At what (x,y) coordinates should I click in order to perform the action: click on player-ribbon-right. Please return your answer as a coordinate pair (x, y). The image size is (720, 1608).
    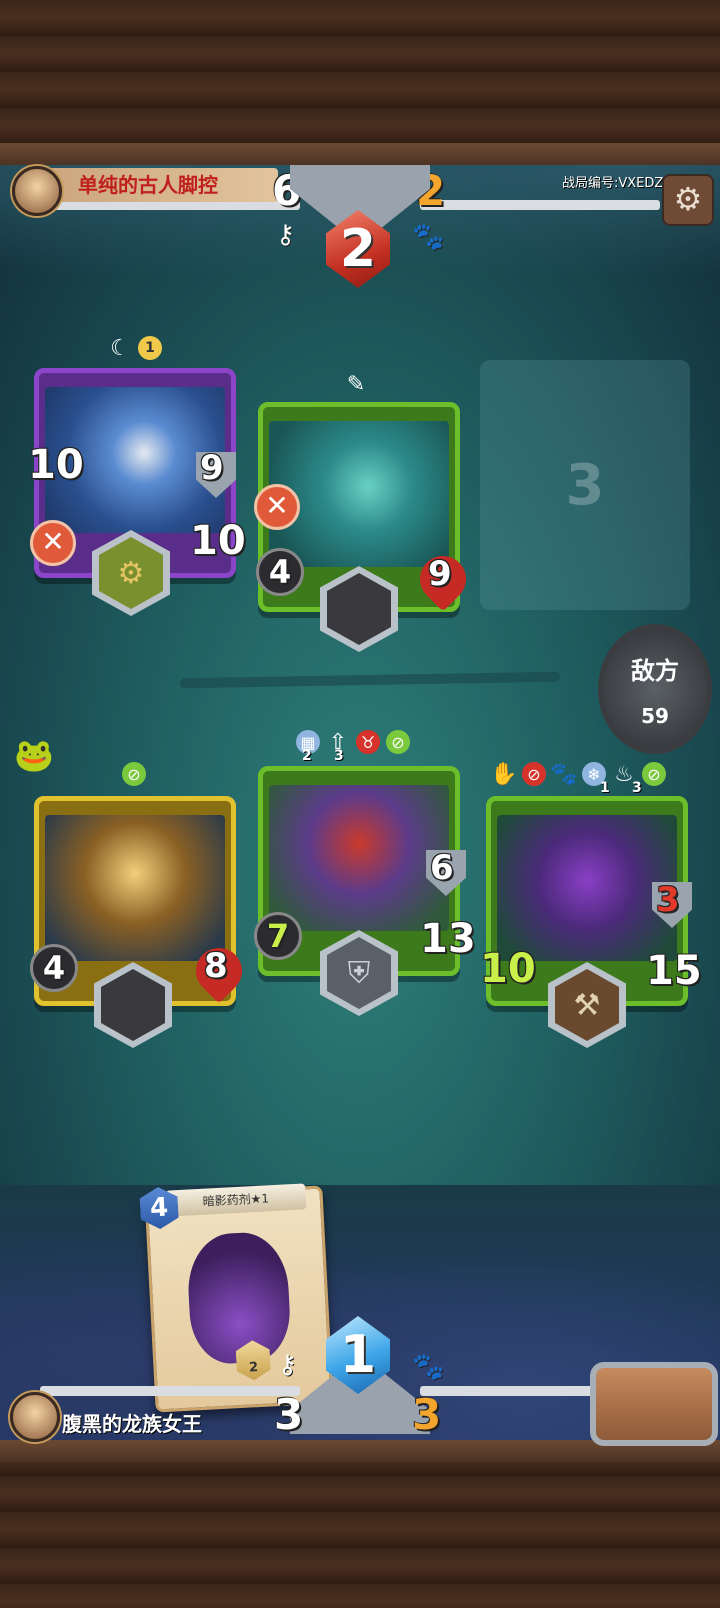
    Looking at the image, I should click on (510, 1391).